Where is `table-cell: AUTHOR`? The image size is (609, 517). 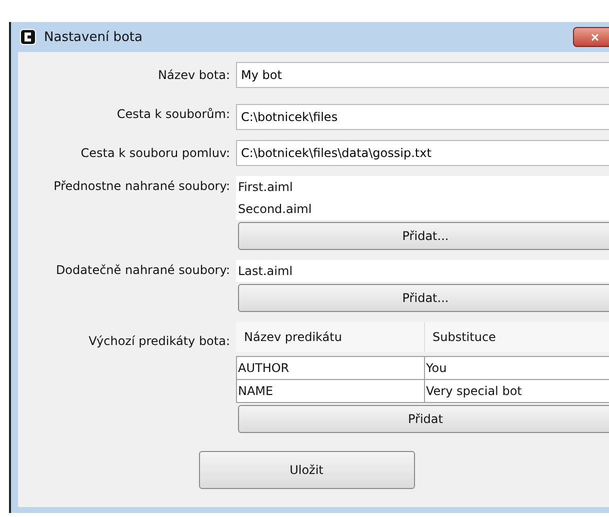
table-cell: AUTHOR is located at coordinates (330, 368).